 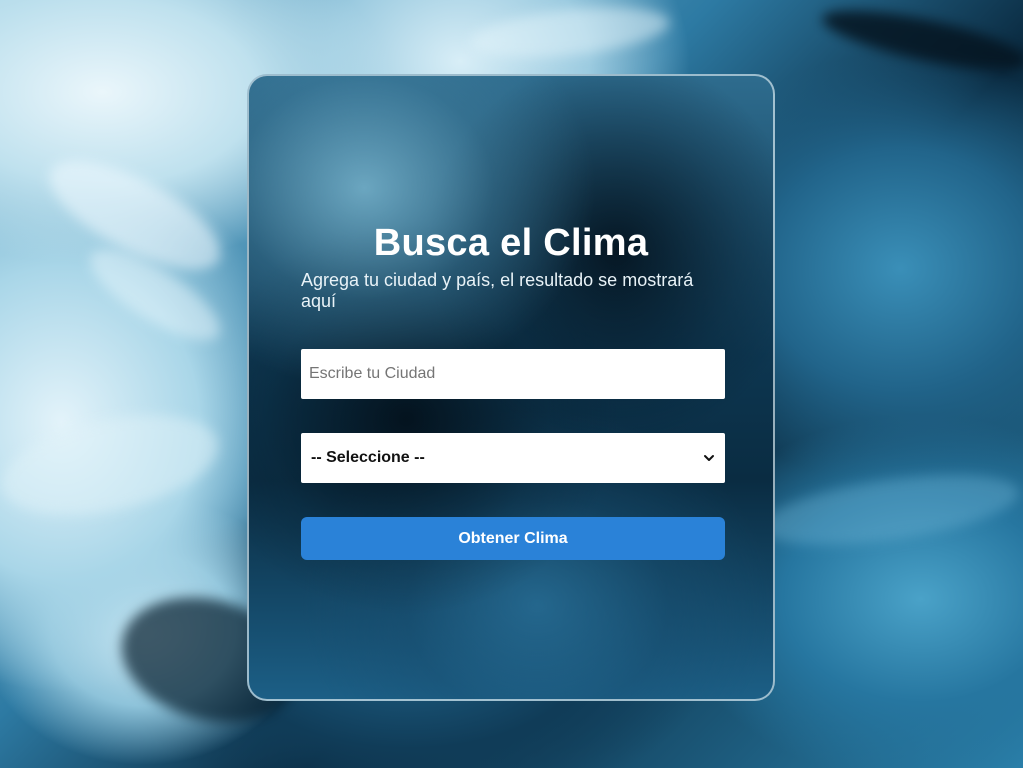 What do you see at coordinates (513, 458) in the screenshot?
I see `country-select: -- Seleccione --` at bounding box center [513, 458].